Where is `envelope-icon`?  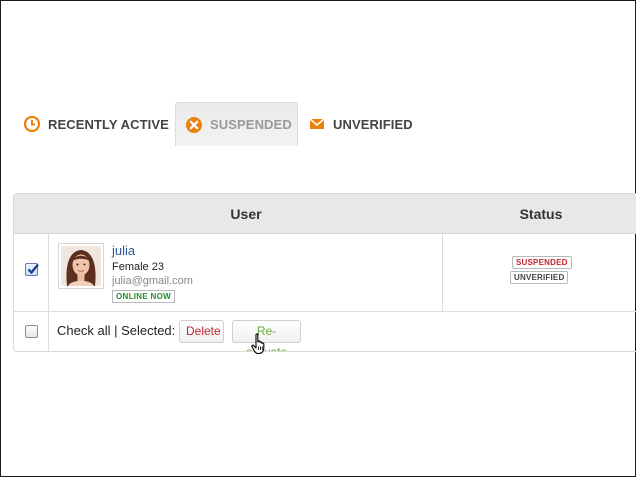 envelope-icon is located at coordinates (317, 124).